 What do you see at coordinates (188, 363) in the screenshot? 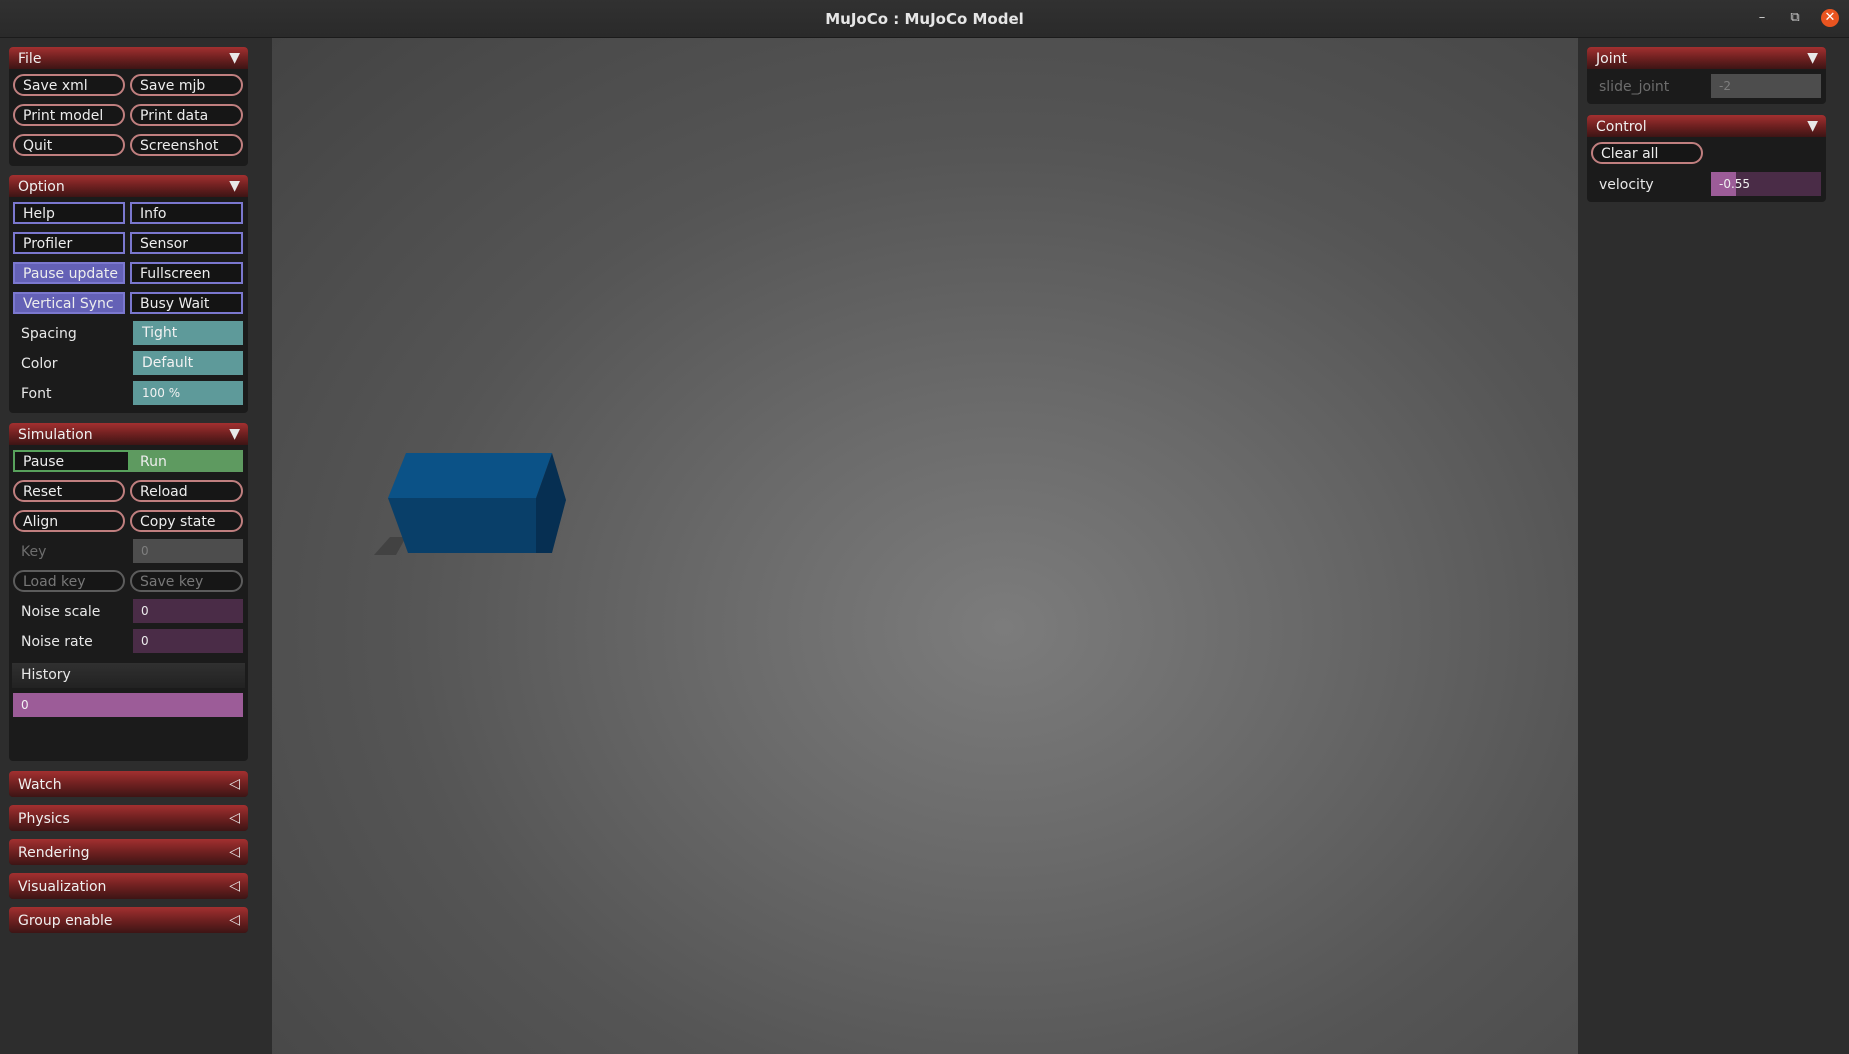
I see `color-select: Default` at bounding box center [188, 363].